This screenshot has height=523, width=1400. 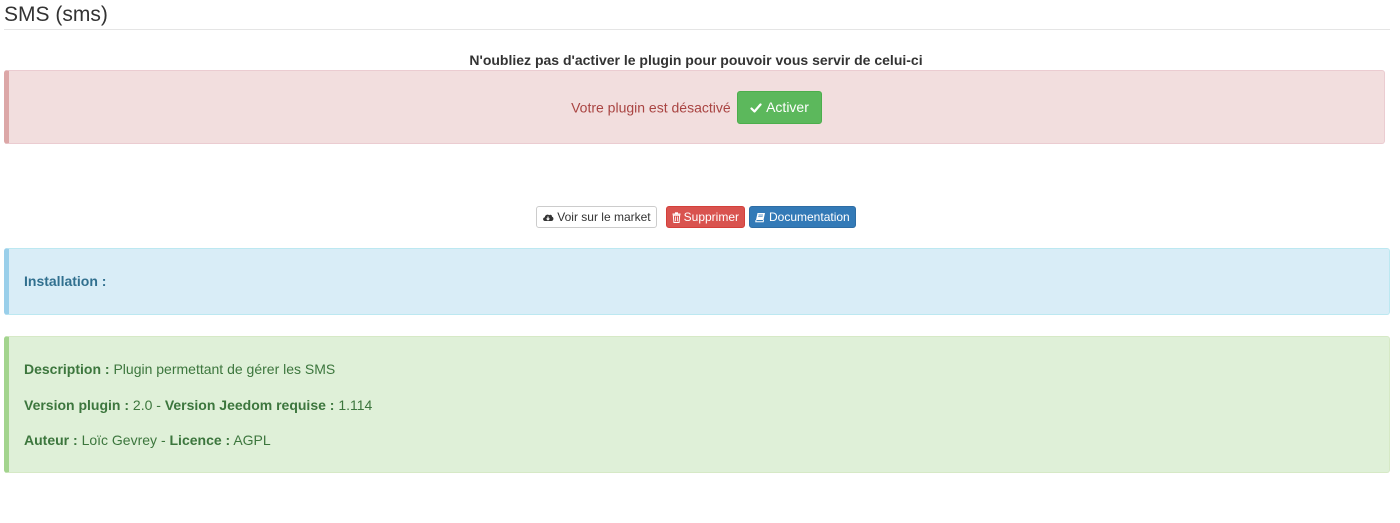 I want to click on version-jeedom-value: 1.114, so click(x=355, y=405).